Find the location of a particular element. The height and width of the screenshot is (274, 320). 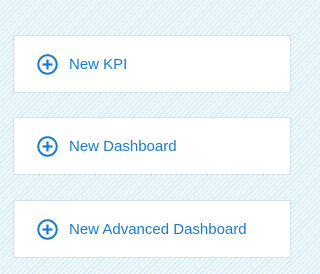

new-kpi-label: New KPI is located at coordinates (98, 64).